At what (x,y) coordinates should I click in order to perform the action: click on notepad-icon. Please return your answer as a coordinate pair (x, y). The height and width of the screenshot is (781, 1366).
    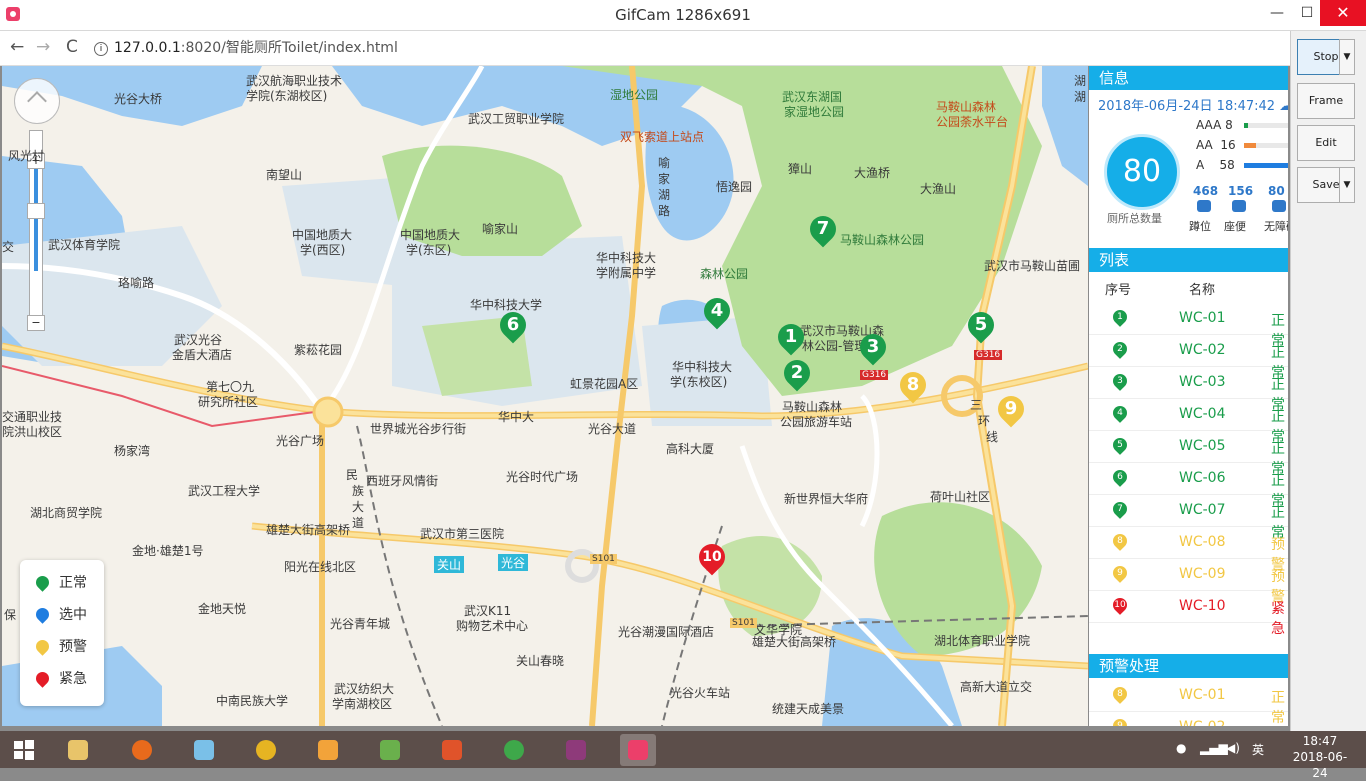
    Looking at the image, I should click on (204, 750).